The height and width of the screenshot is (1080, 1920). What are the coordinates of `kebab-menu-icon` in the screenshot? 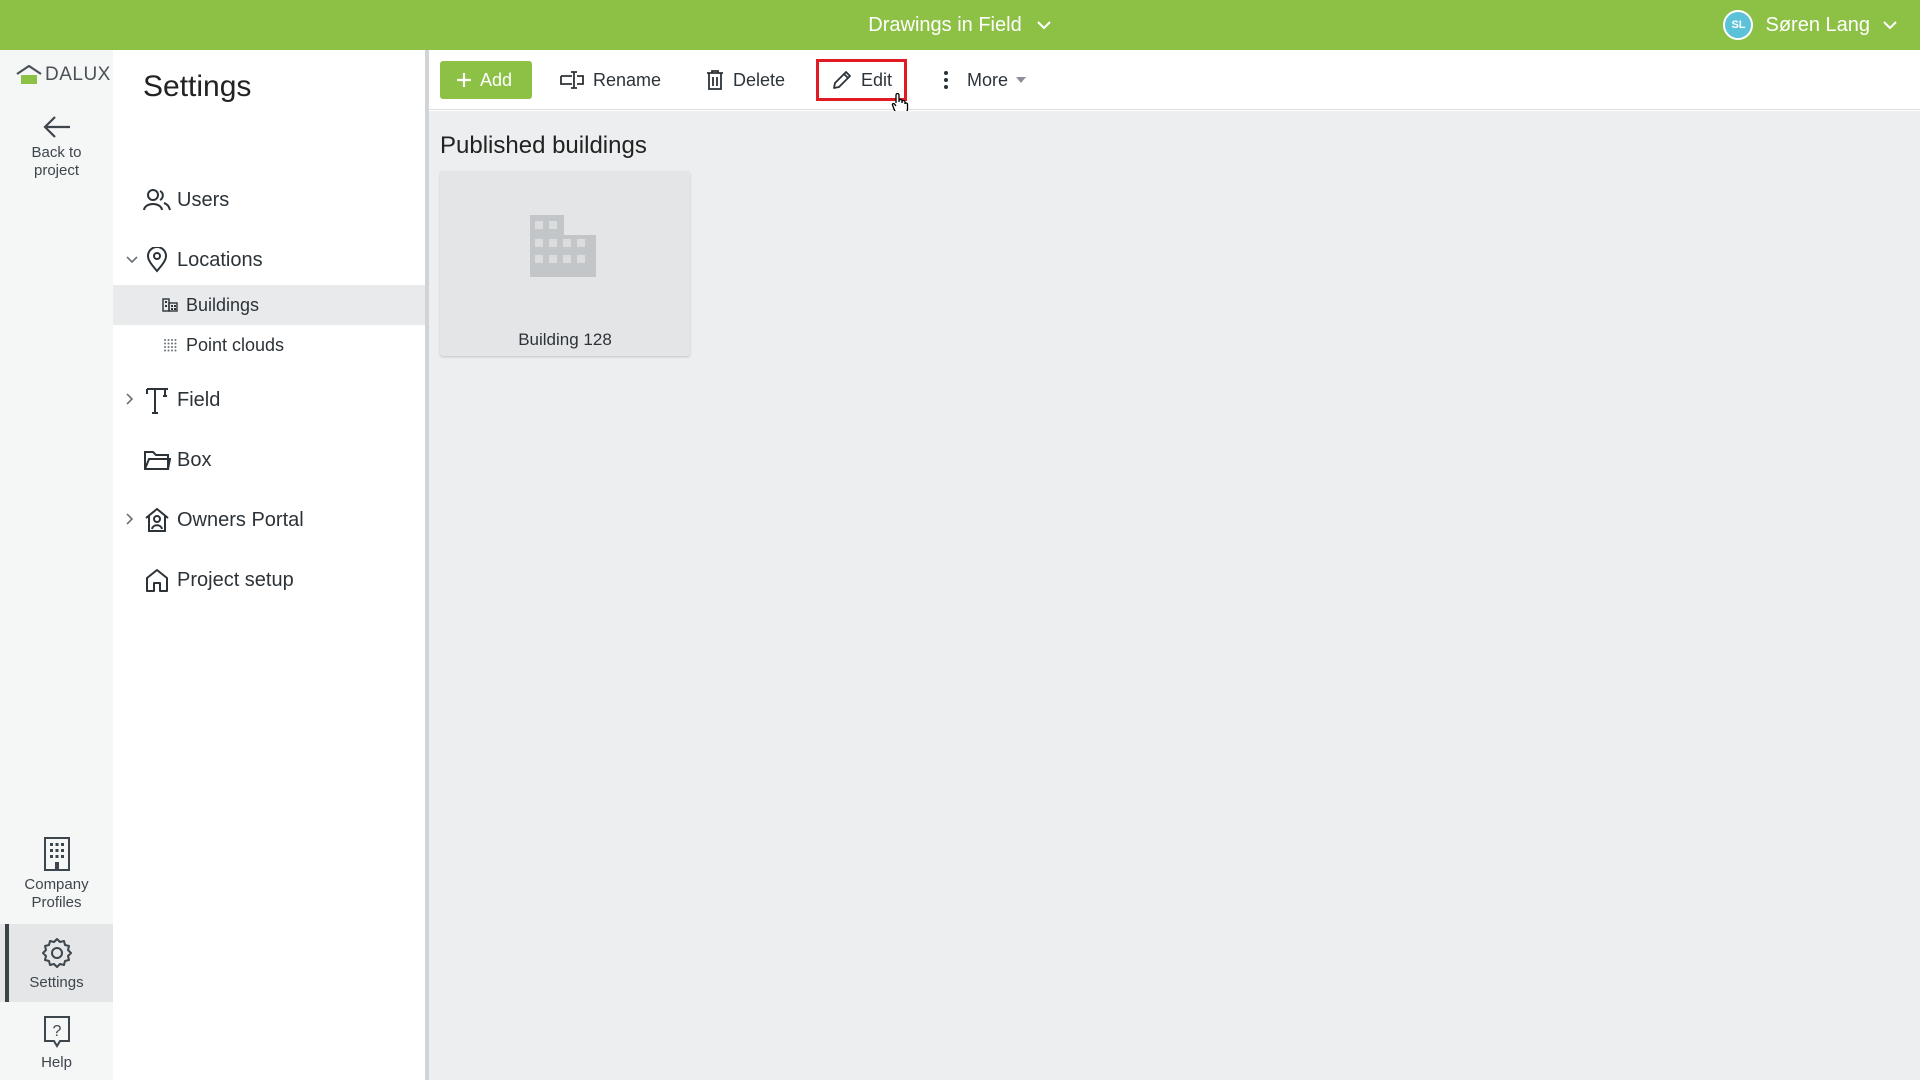 It's located at (946, 80).